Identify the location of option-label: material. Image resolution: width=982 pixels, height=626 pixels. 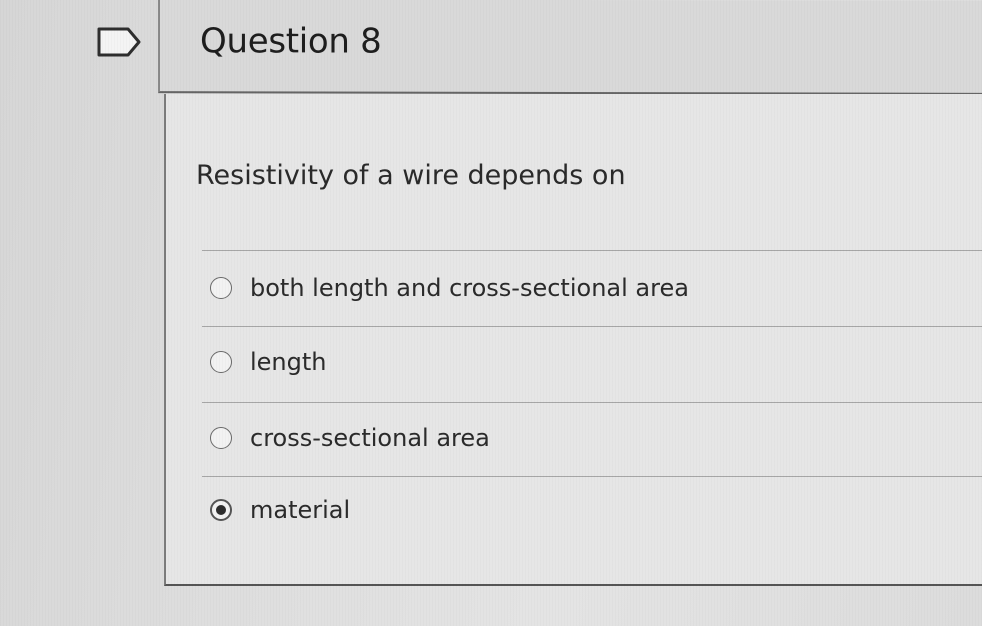
(300, 510).